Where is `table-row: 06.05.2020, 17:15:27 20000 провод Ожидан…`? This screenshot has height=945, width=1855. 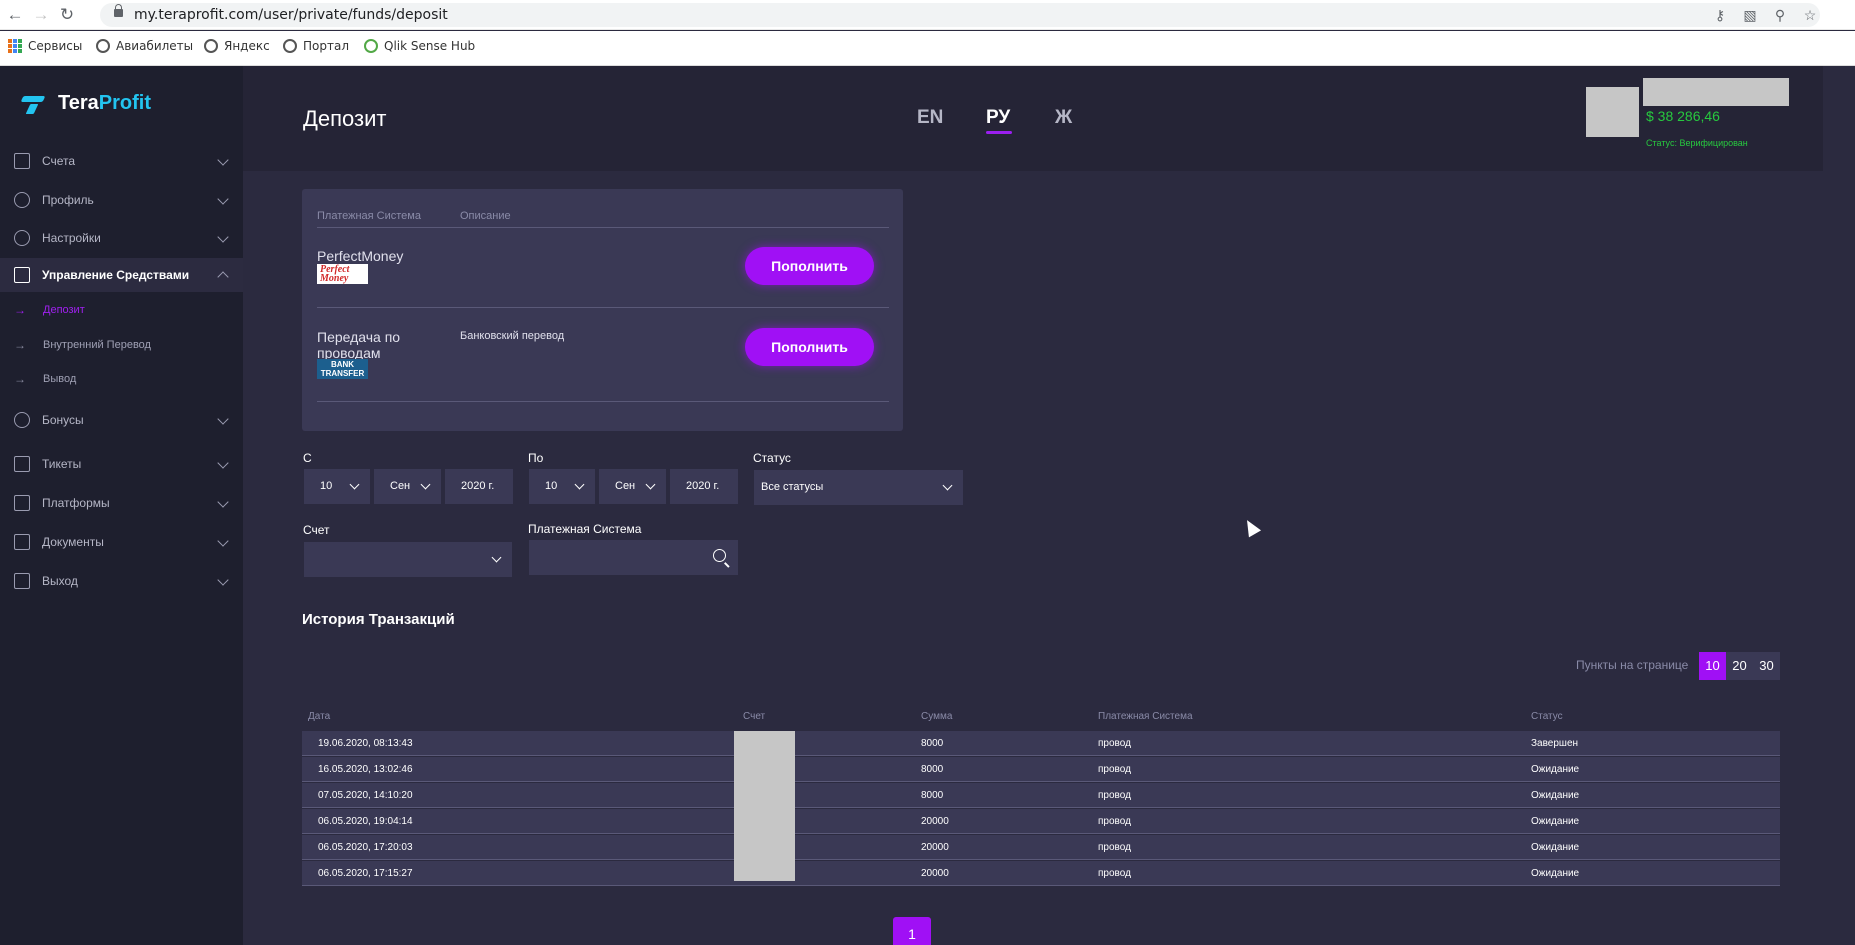 table-row: 06.05.2020, 17:15:27 20000 провод Ожидан… is located at coordinates (1041, 873).